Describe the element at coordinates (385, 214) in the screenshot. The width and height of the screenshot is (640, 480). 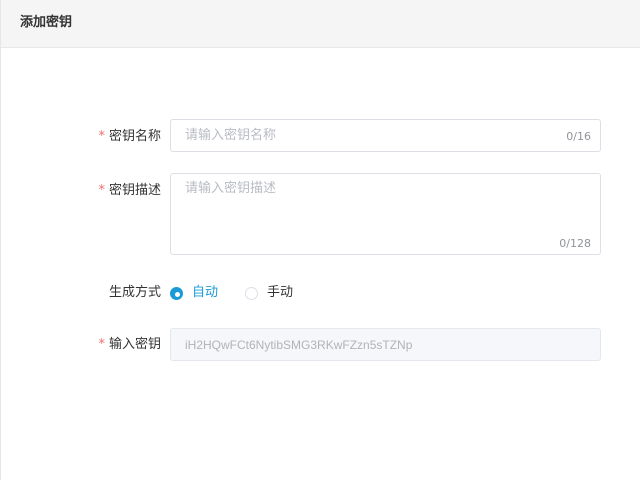
I see `key-description-textarea: 请输入密钥描述 0/128` at that location.